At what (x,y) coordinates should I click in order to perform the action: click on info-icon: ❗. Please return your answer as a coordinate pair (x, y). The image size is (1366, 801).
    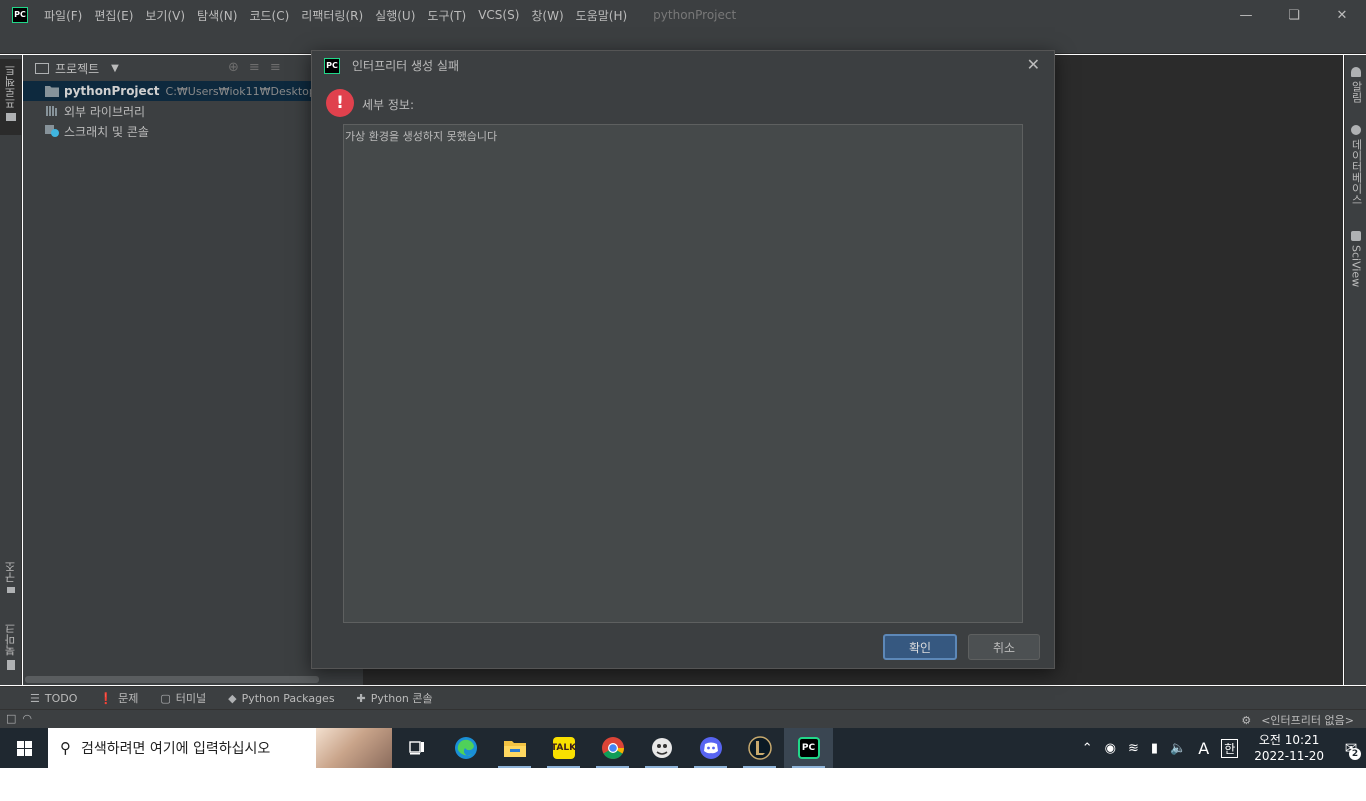
    Looking at the image, I should click on (106, 698).